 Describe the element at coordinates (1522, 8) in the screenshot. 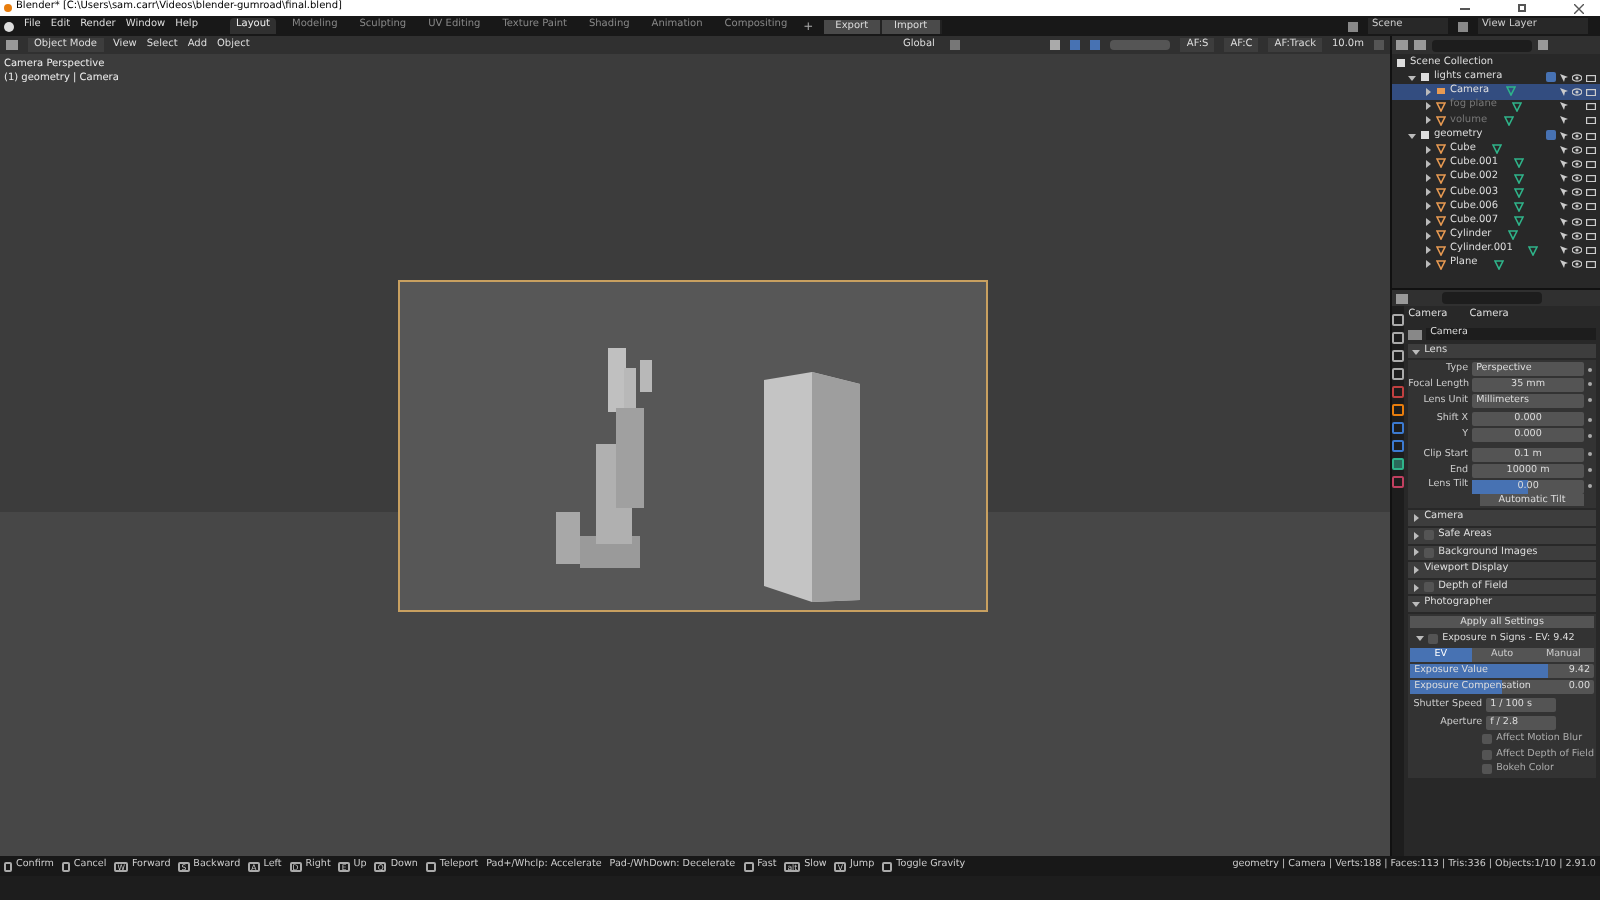

I see `maximize-icon` at that location.